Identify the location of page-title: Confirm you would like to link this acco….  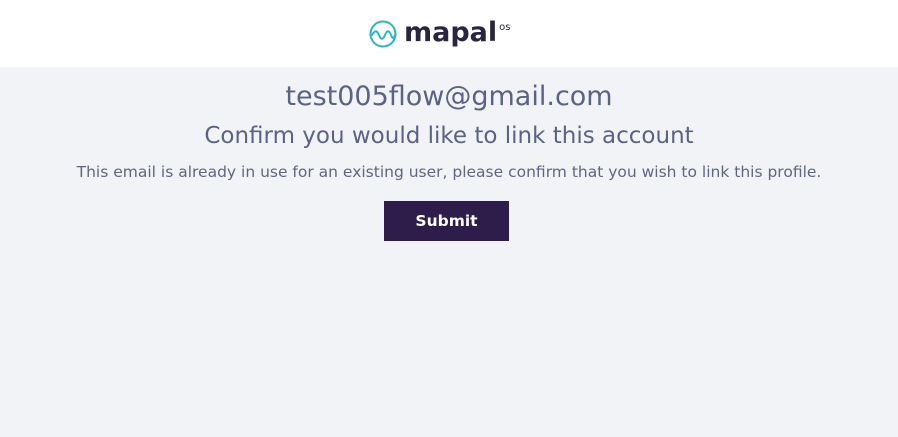
(449, 136).